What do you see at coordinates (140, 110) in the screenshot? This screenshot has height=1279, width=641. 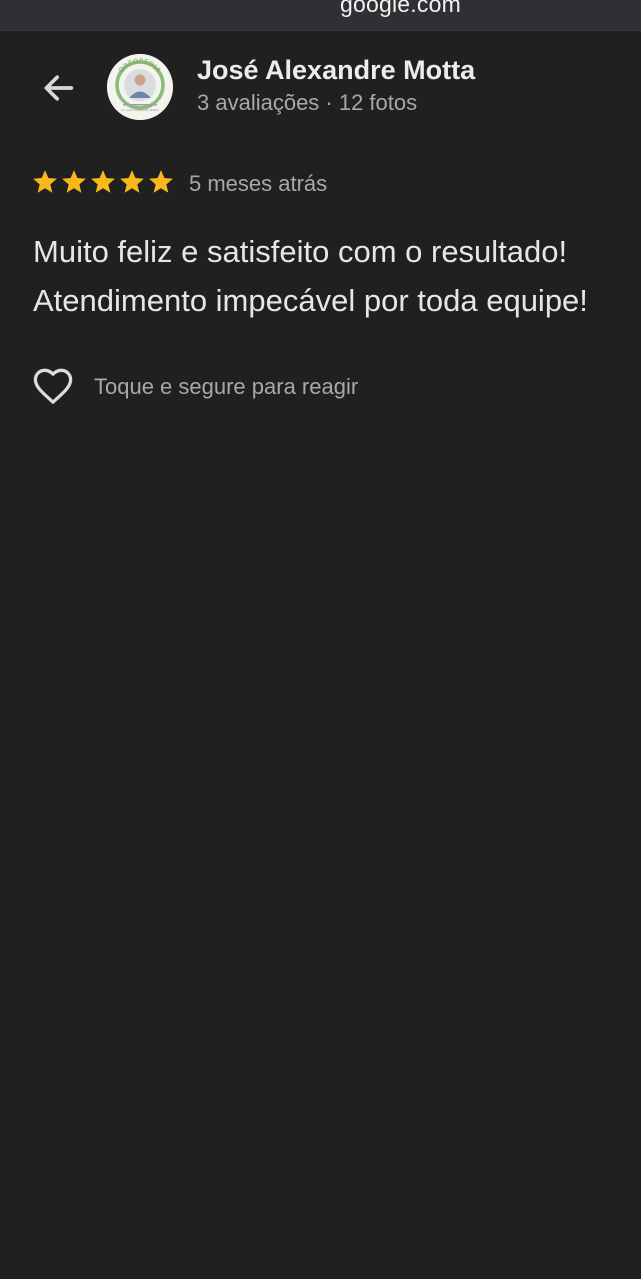 I see `avatar-caption: Dr. José Alexandre Motta` at bounding box center [140, 110].